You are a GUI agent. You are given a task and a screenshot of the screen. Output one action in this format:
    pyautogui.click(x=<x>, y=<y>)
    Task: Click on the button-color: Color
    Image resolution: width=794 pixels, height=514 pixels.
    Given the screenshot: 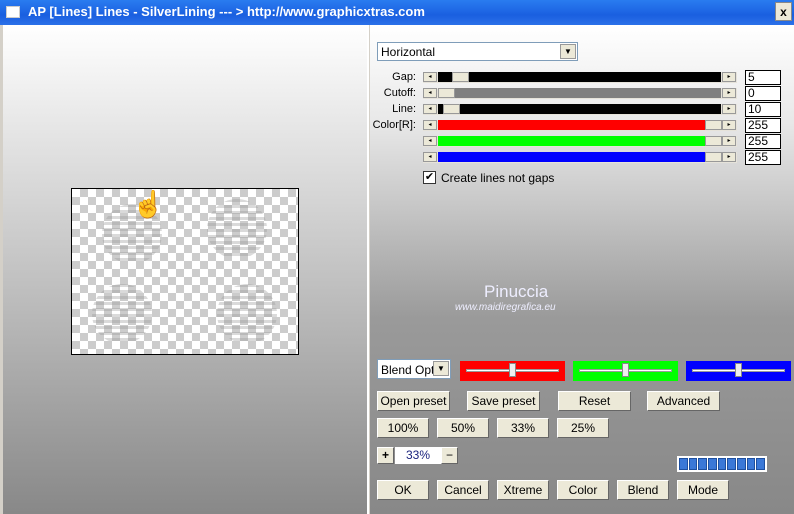 What is the action you would take?
    pyautogui.click(x=583, y=490)
    